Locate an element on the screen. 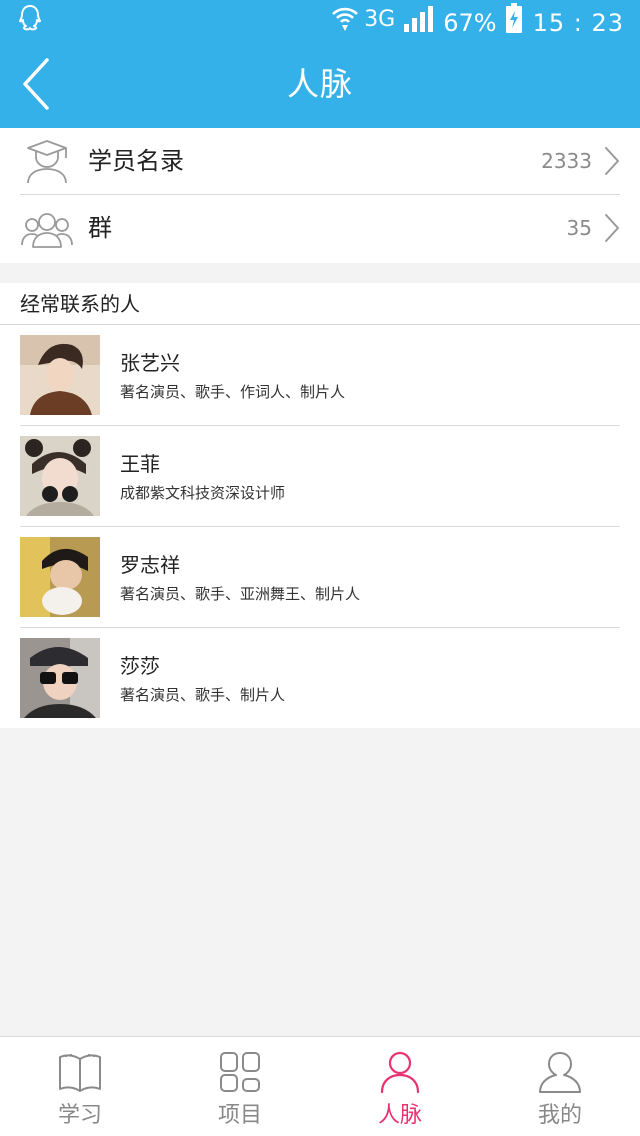 This screenshot has width=640, height=1136. contact-desc: 成都紫文科技资深设计师 is located at coordinates (203, 493).